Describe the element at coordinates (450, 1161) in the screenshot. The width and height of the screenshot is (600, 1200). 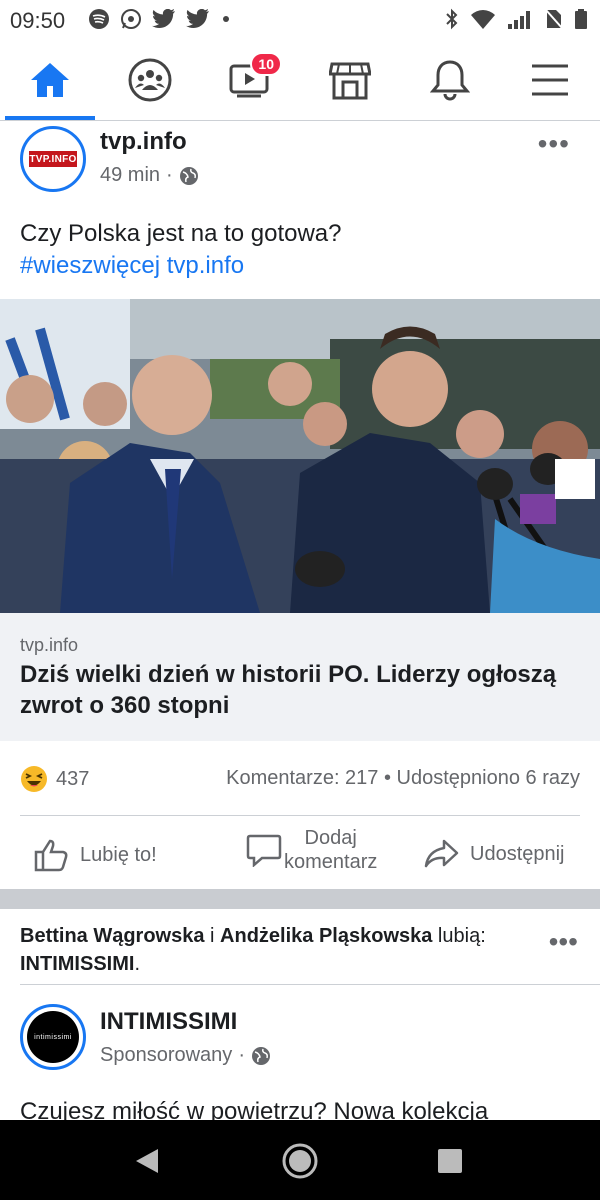
I see `recents-icon` at that location.